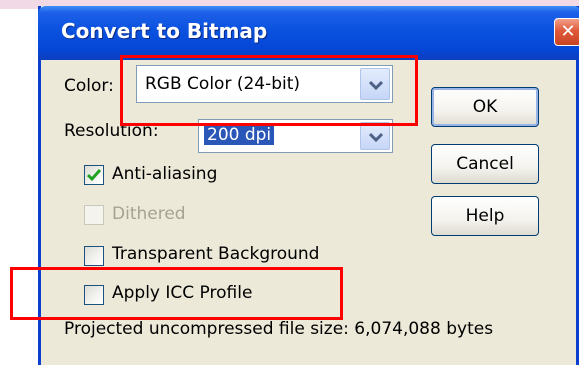 The image size is (579, 365). Describe the element at coordinates (165, 174) in the screenshot. I see `anti-aliasing-label: Anti-aliasing` at that location.